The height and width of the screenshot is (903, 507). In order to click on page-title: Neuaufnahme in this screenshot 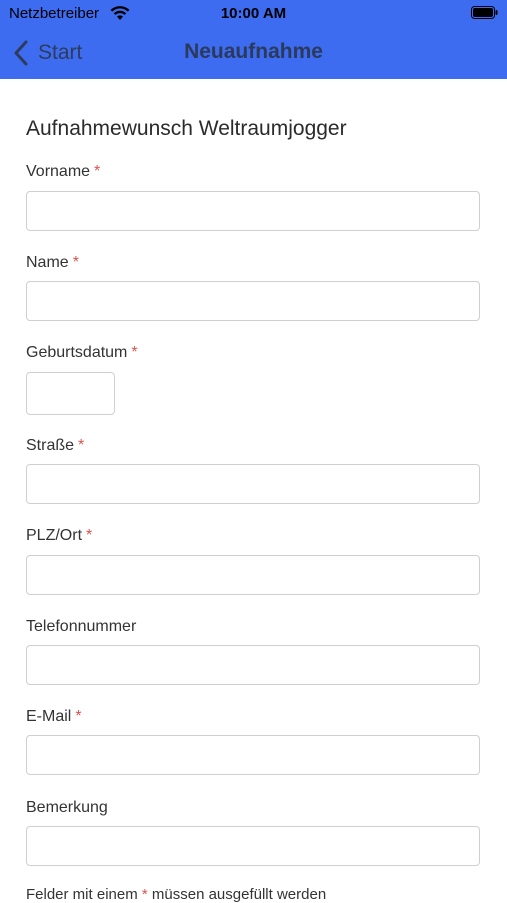, I will do `click(253, 51)`.